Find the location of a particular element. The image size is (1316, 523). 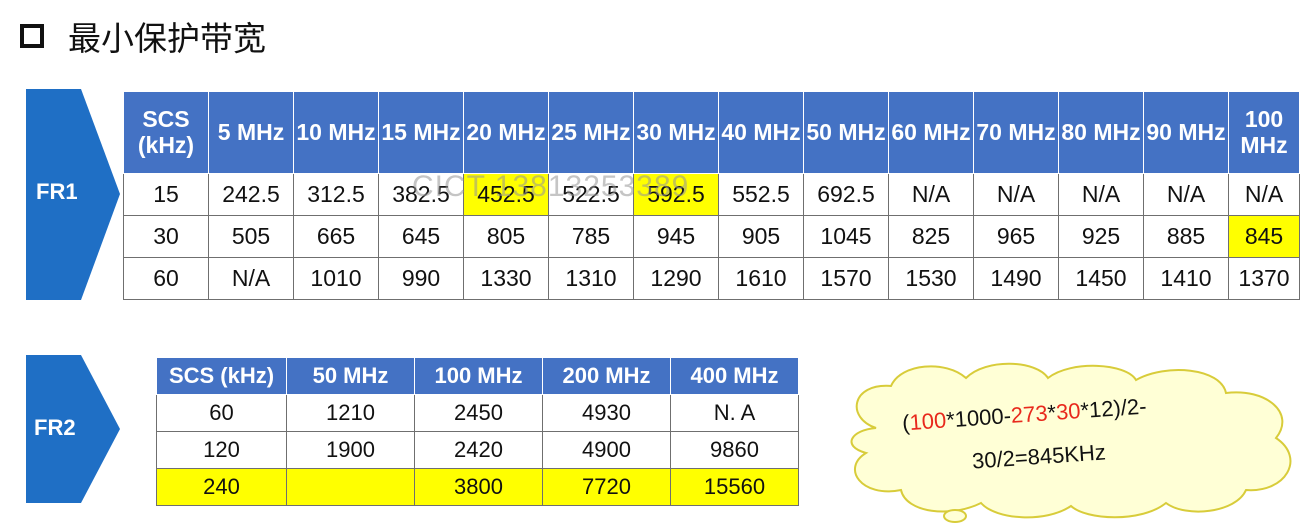

column-header: 25 MHz is located at coordinates (591, 132).